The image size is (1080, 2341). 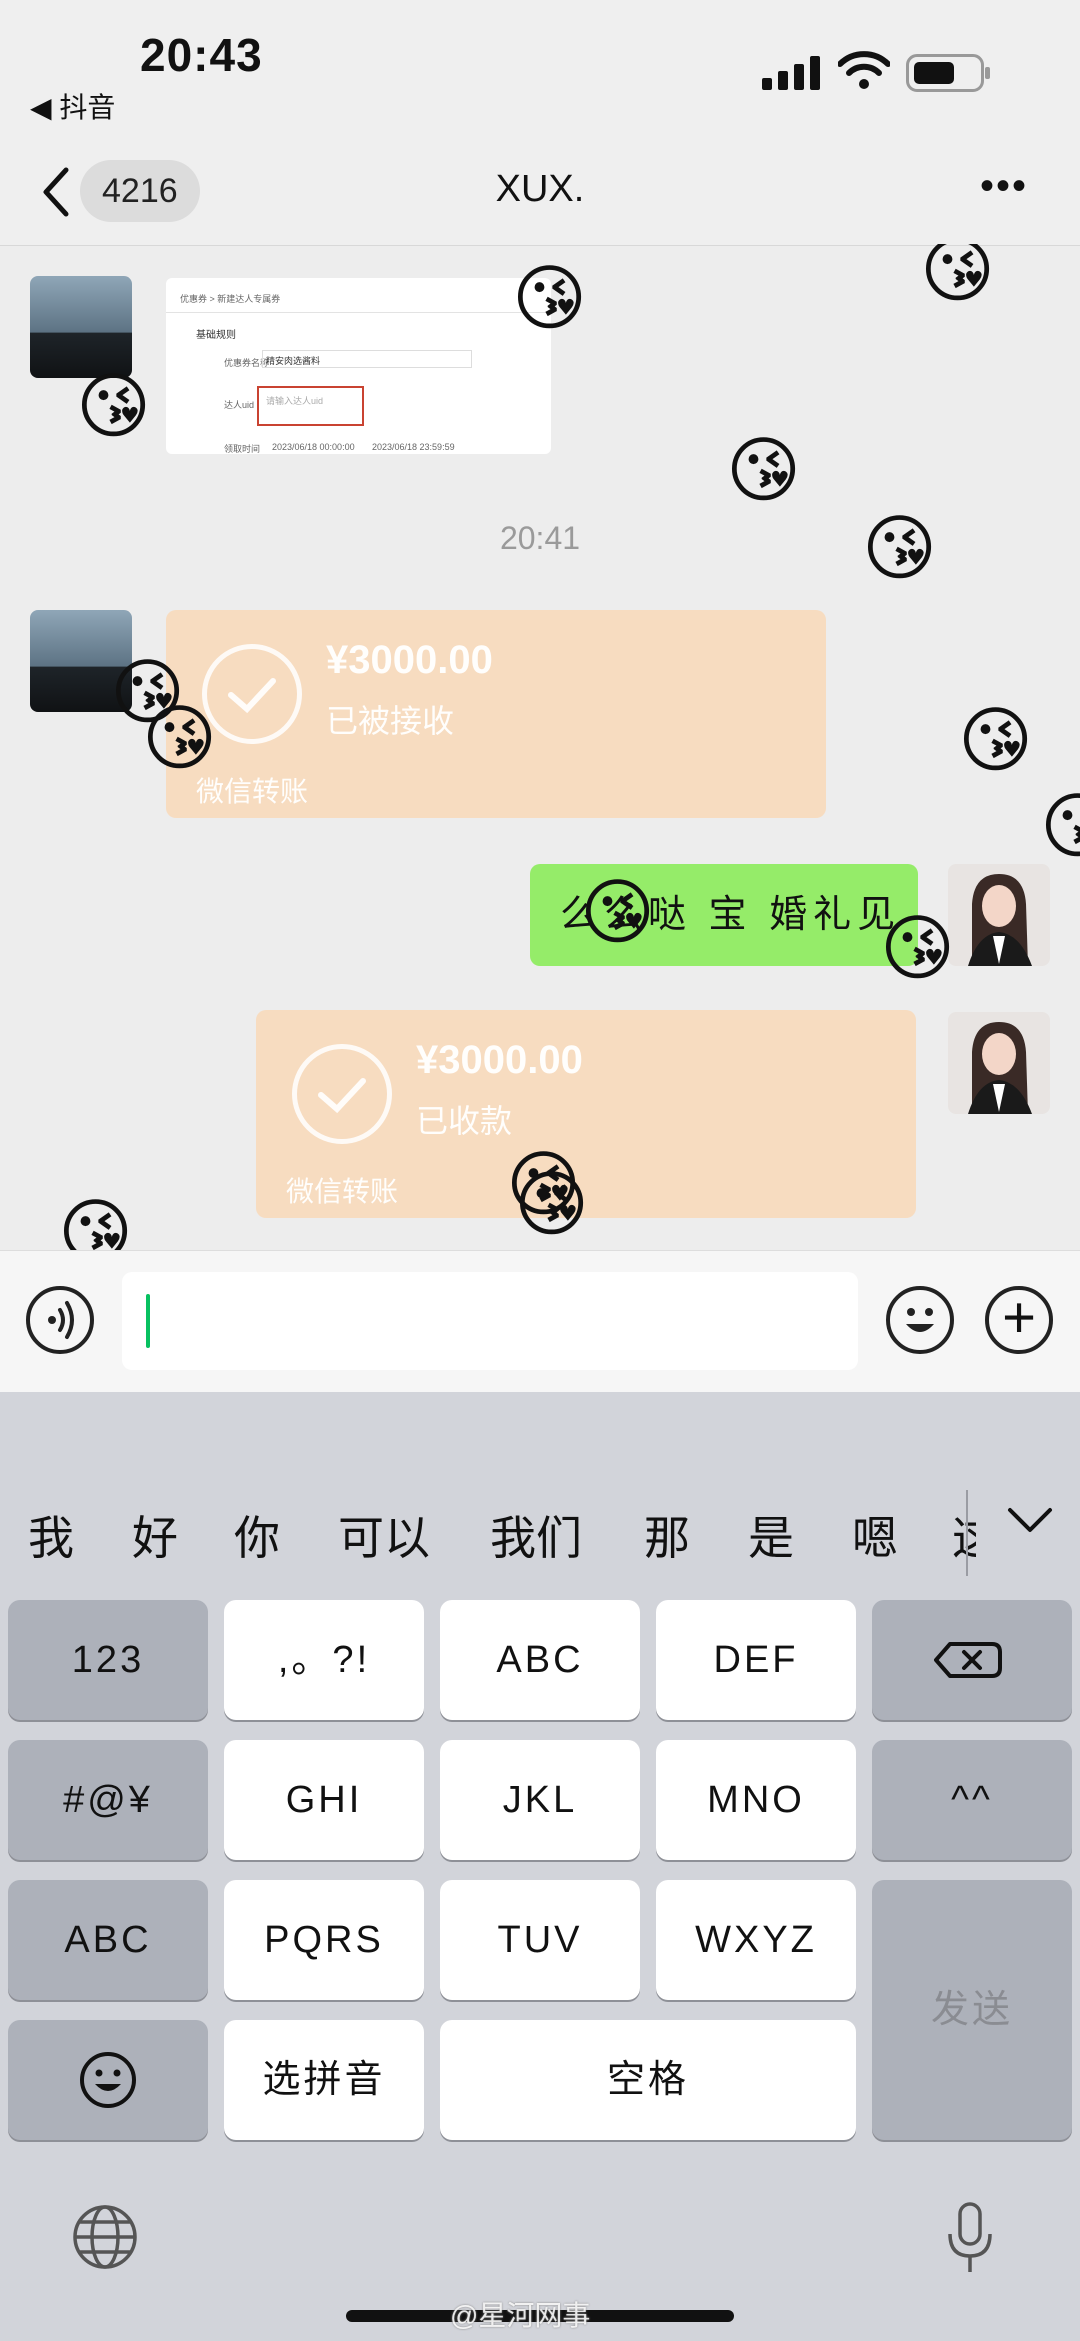 I want to click on candidate-divider, so click(x=967, y=1533).